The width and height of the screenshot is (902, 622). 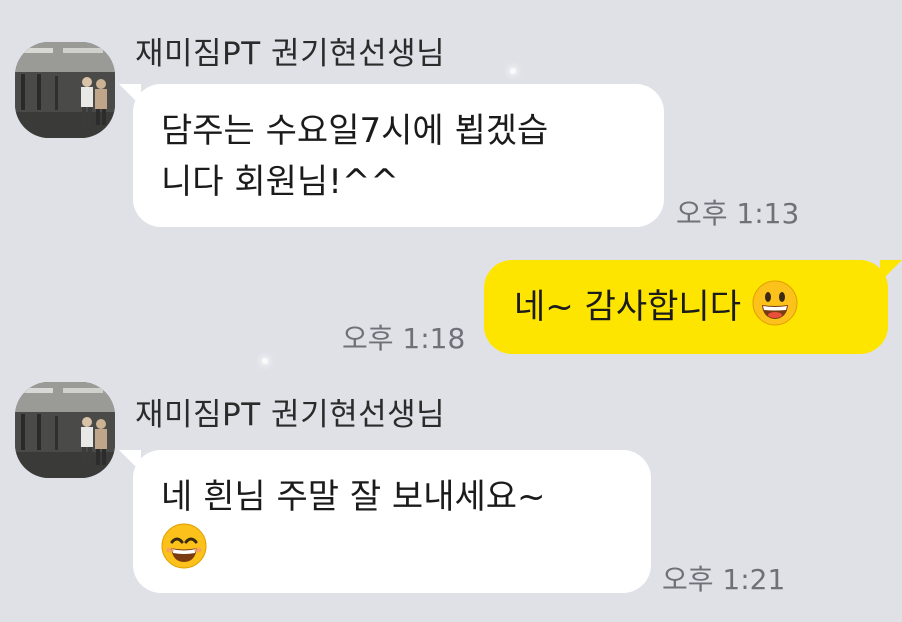 I want to click on smiling-face-with-smiling-eyes-icon, so click(x=184, y=546).